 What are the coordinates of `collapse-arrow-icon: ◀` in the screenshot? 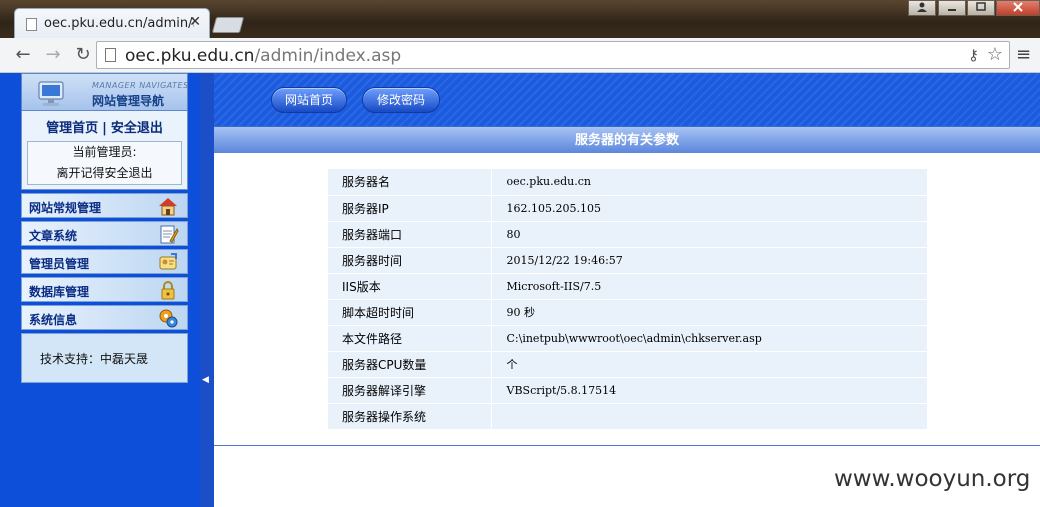 It's located at (205, 380).